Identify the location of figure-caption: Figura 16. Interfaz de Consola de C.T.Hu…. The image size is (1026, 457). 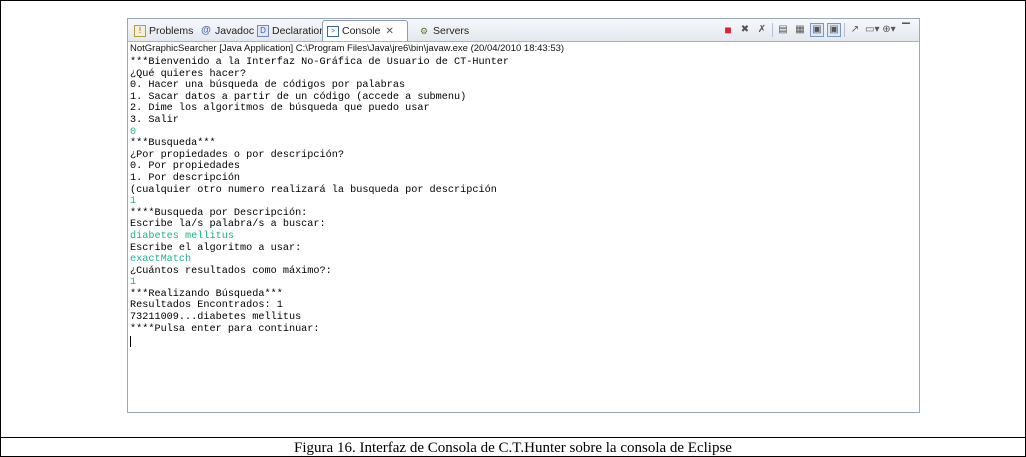
(513, 448).